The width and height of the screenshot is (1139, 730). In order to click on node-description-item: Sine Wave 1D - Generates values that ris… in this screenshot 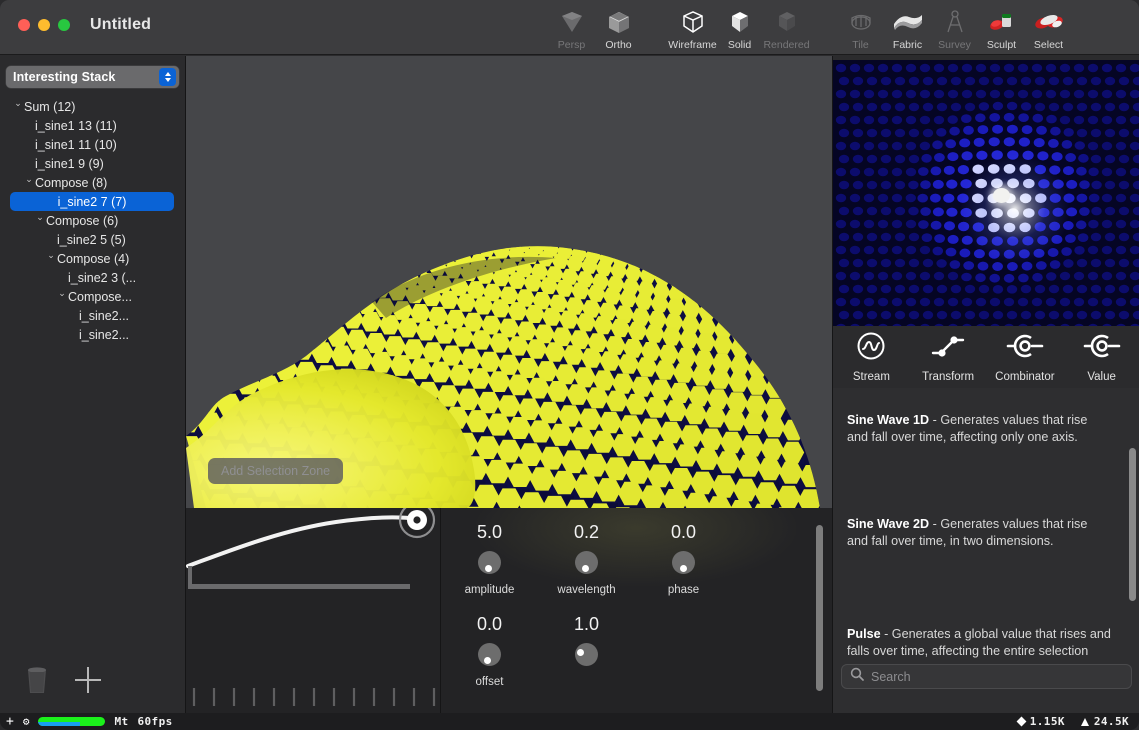, I will do `click(979, 429)`.